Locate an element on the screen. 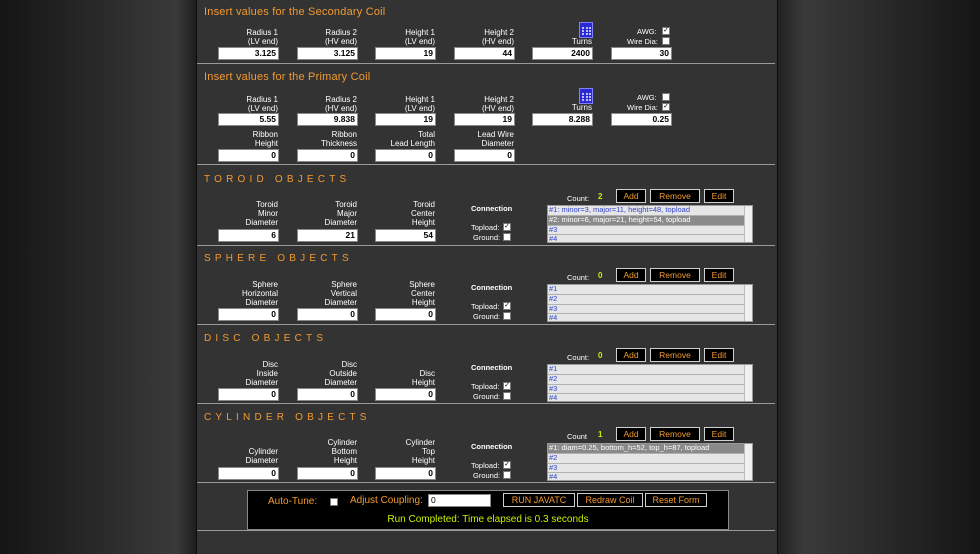  primary-input-4: 8.288 is located at coordinates (562, 119).